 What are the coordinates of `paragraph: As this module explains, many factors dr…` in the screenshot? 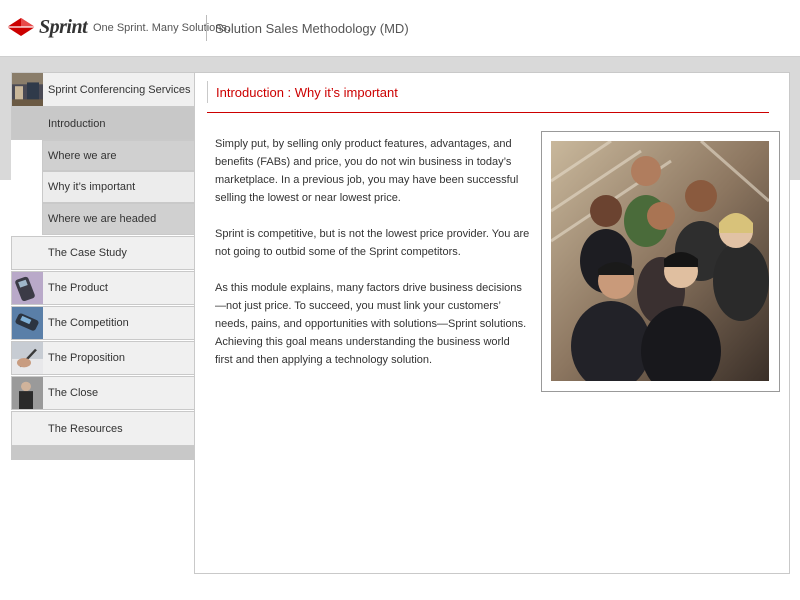 It's located at (371, 324).